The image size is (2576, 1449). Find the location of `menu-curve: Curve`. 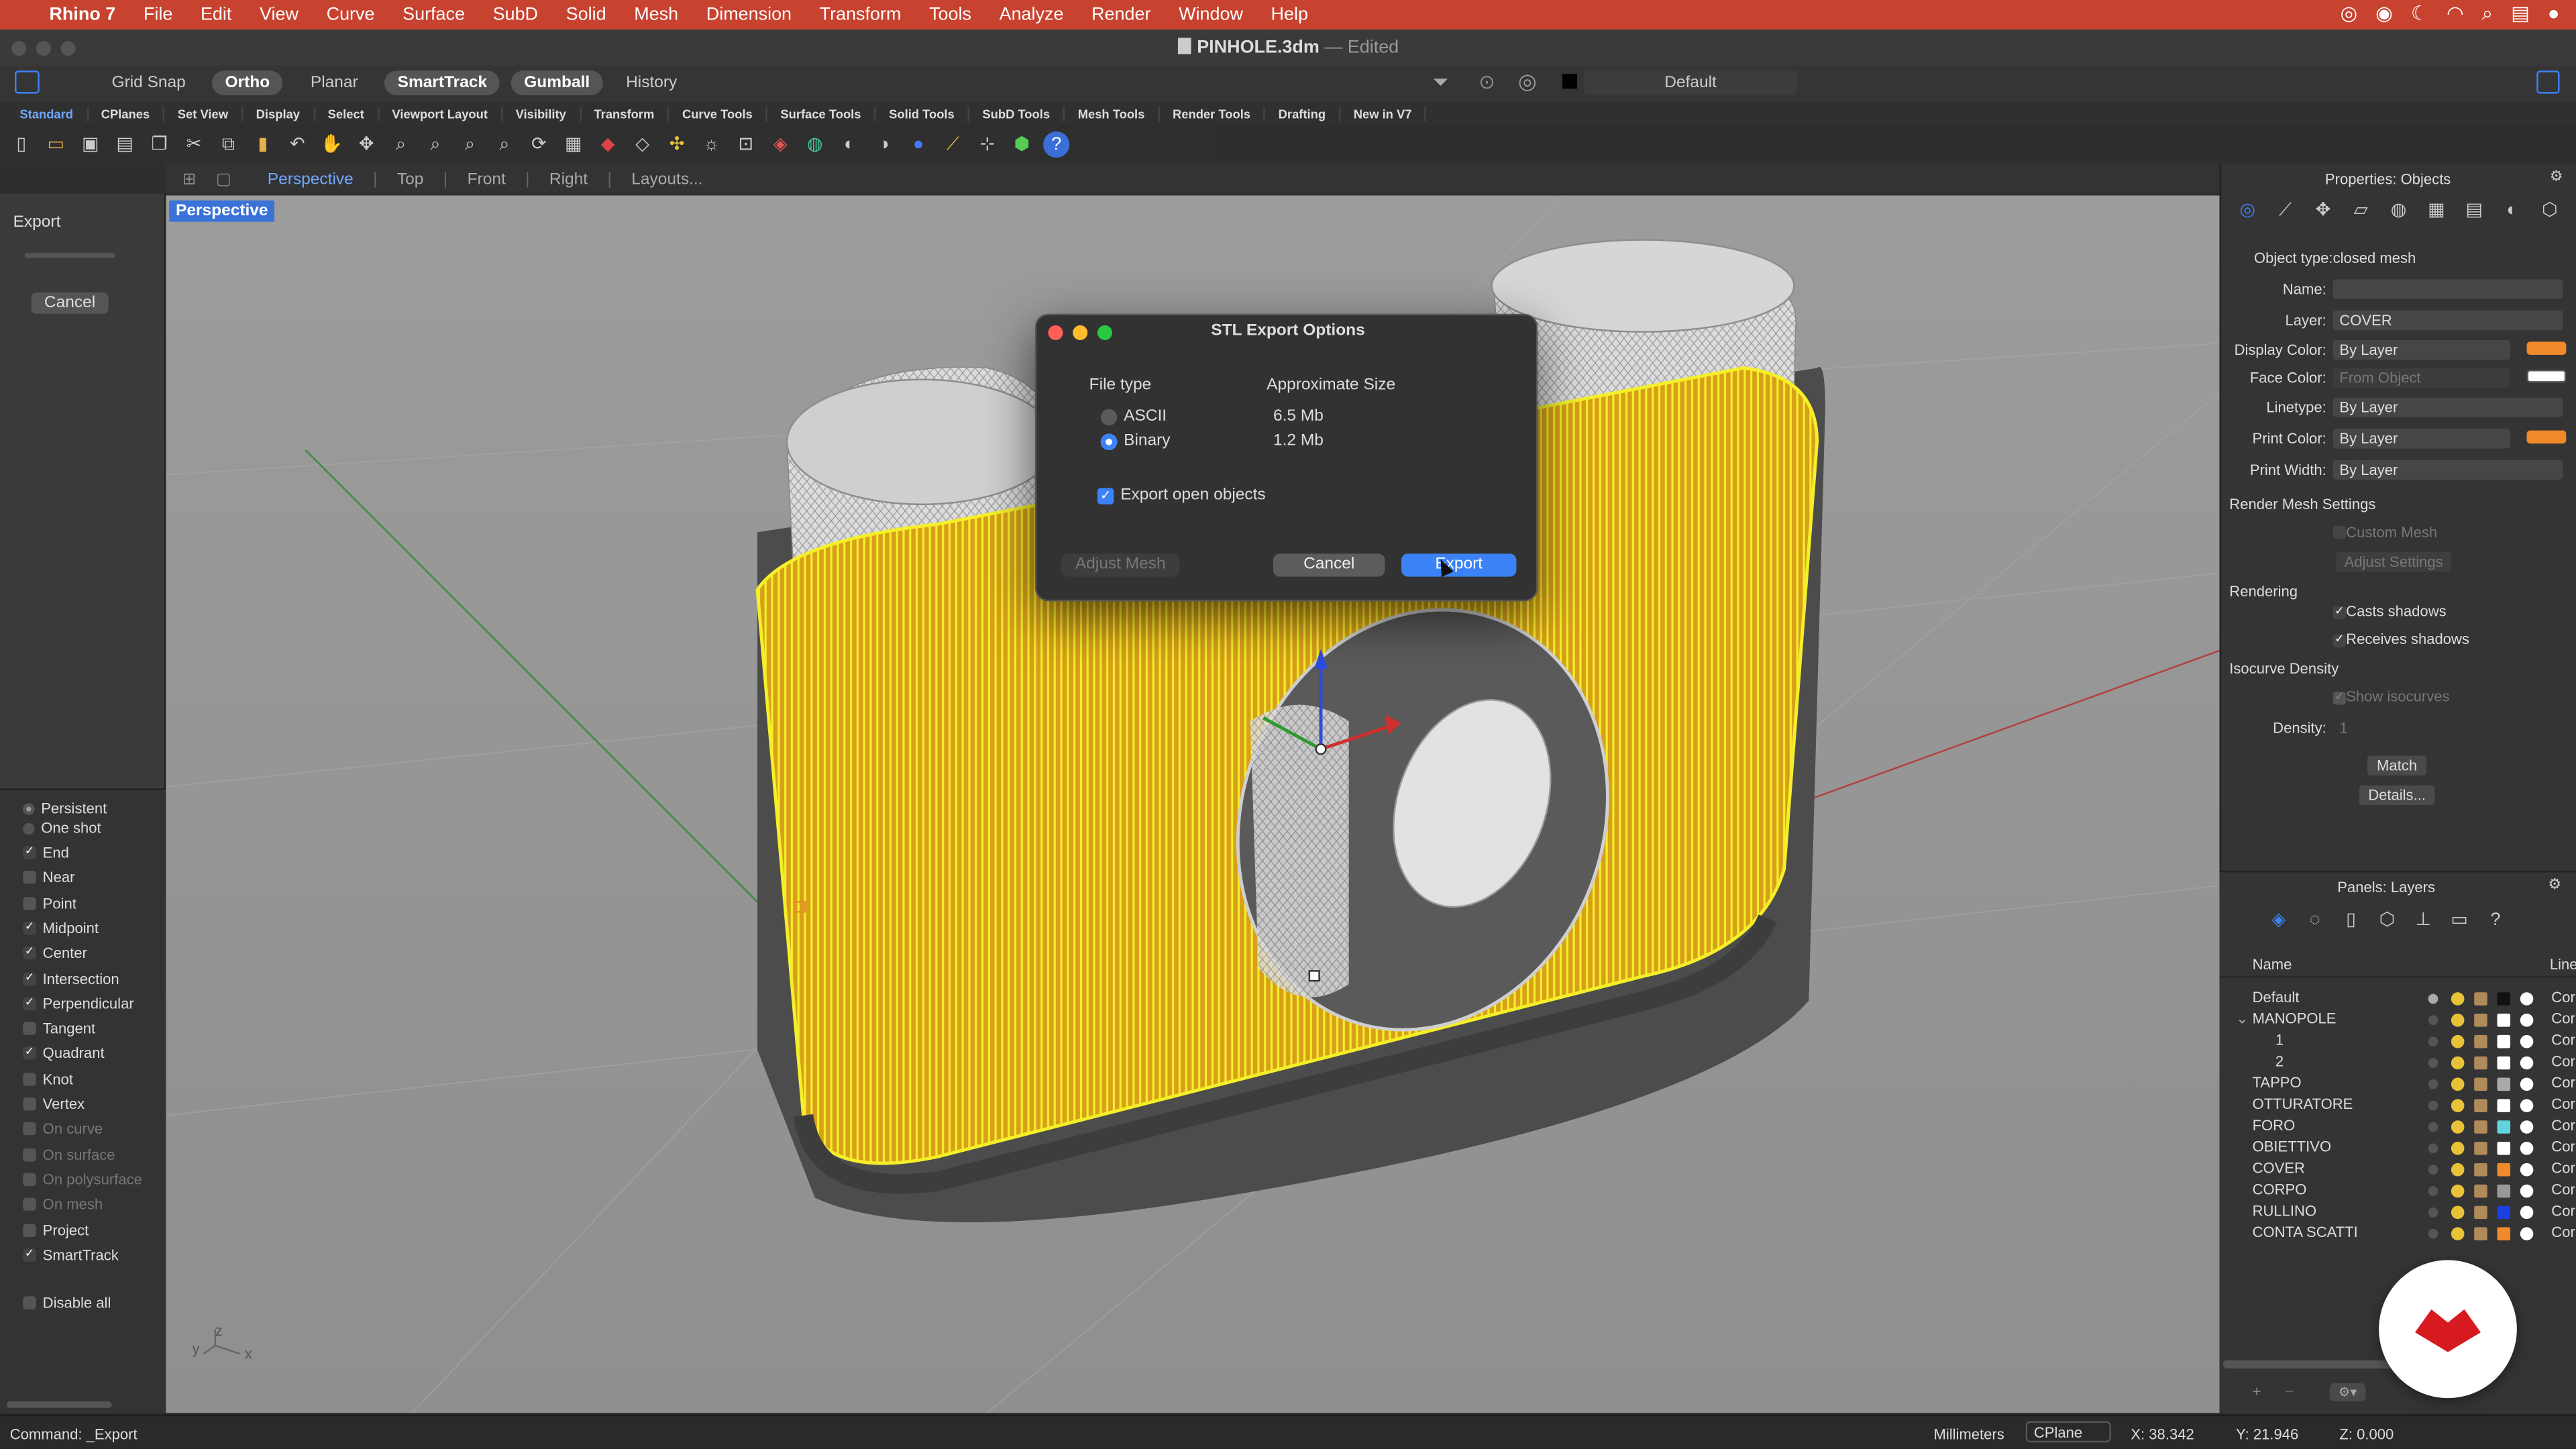

menu-curve: Curve is located at coordinates (351, 14).